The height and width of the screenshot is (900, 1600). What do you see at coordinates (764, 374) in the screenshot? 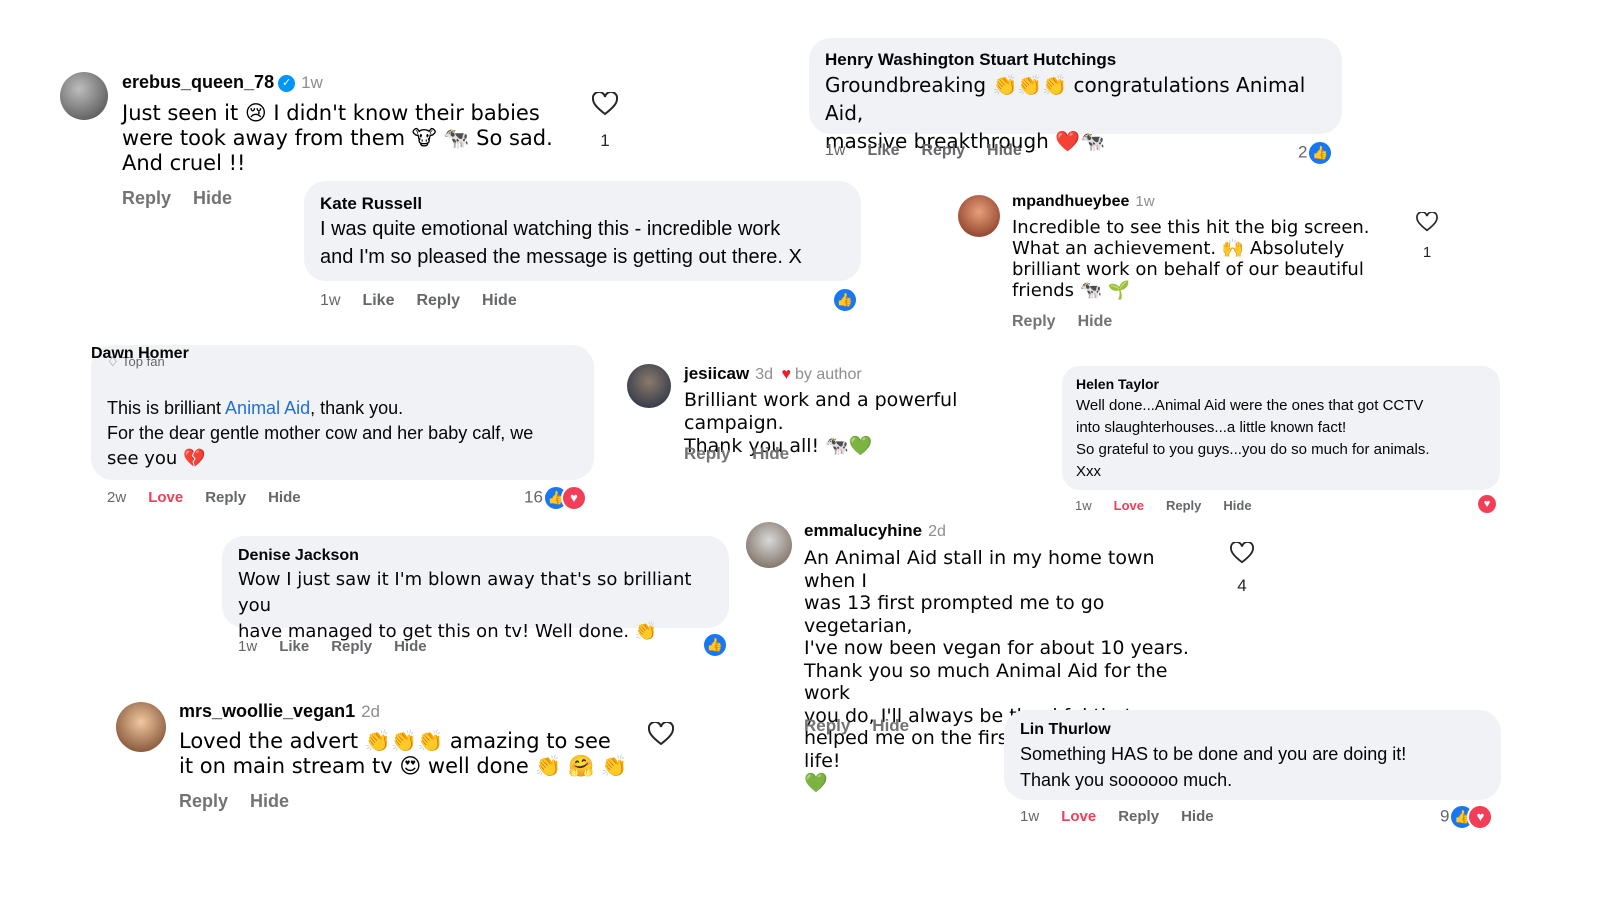
I see `timestamp: 3d` at bounding box center [764, 374].